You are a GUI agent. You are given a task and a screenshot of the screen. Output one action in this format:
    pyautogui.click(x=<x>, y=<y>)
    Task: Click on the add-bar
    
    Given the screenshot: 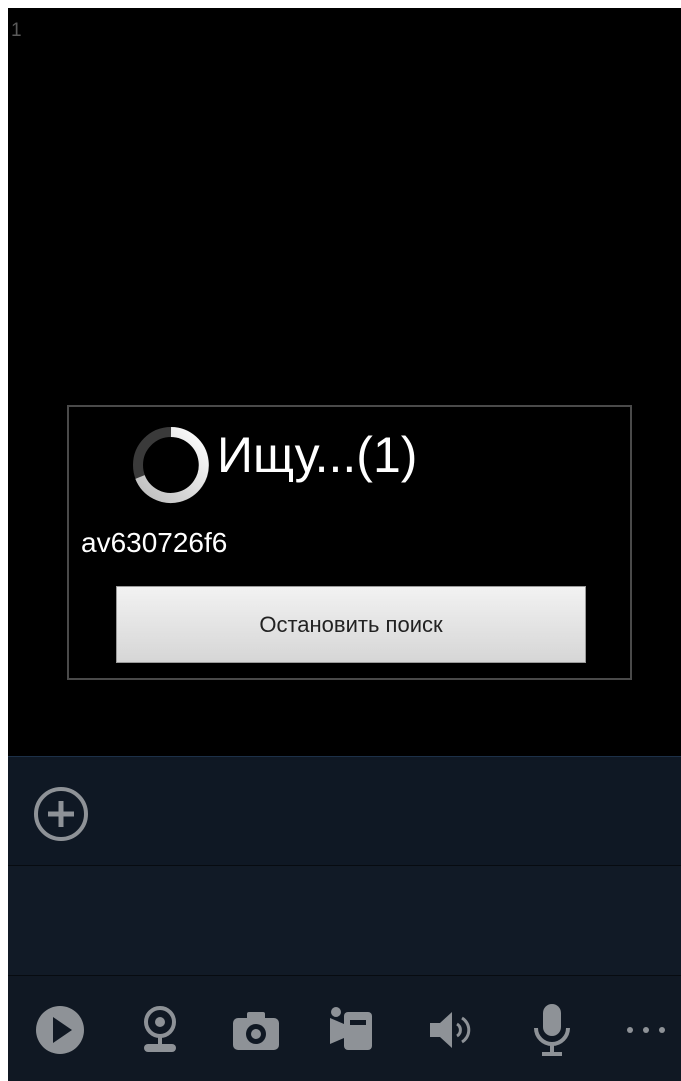 What is the action you would take?
    pyautogui.click(x=344, y=811)
    